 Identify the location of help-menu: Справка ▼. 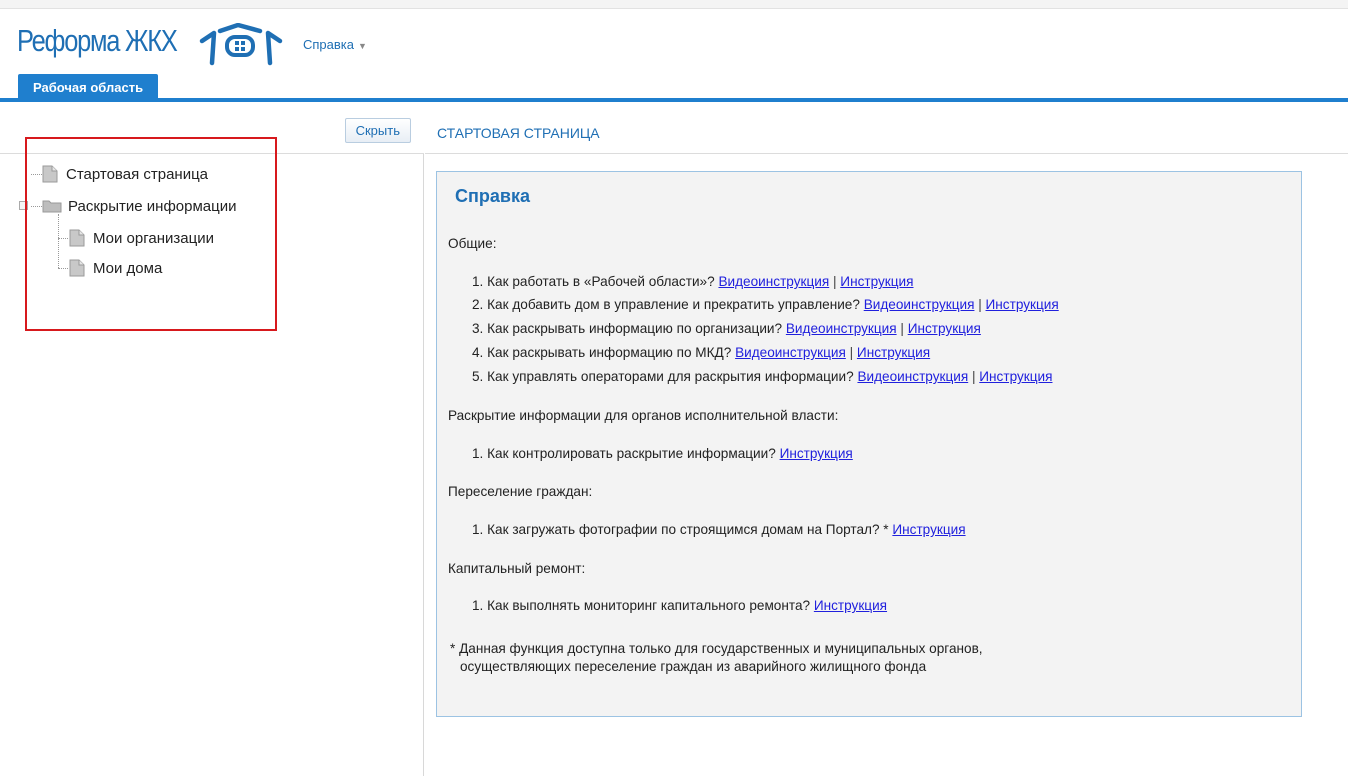
(335, 44).